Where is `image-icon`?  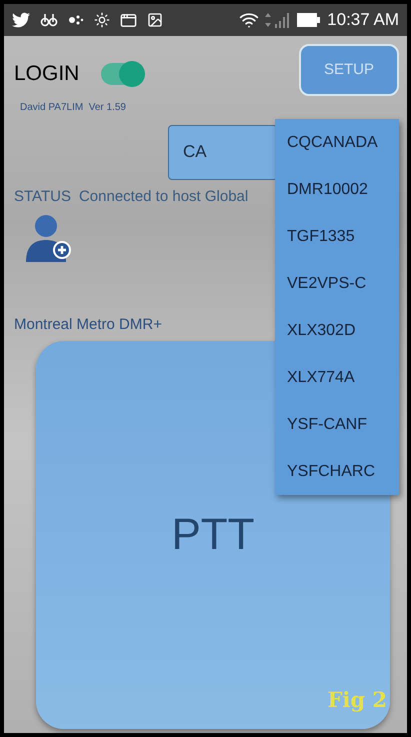 image-icon is located at coordinates (155, 20).